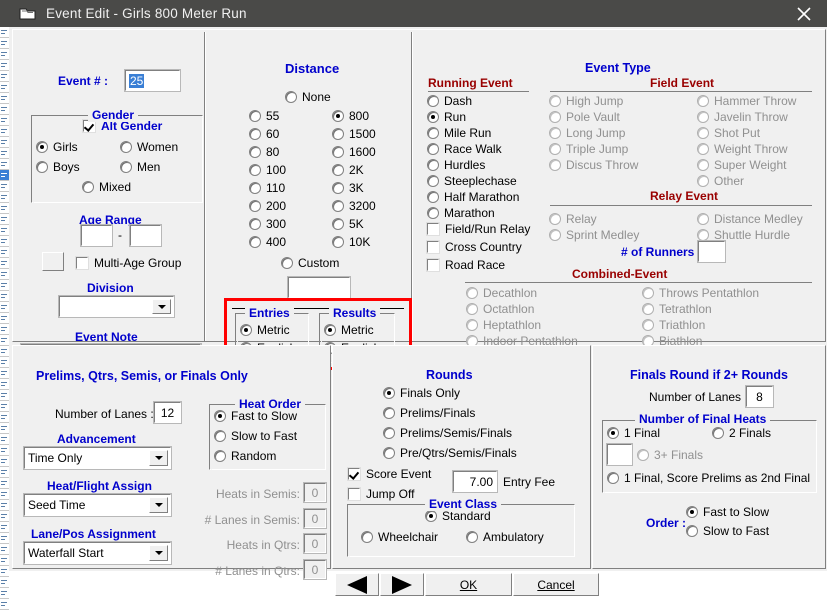  What do you see at coordinates (475, 481) in the screenshot?
I see `entry-fee-input: 7.00` at bounding box center [475, 481].